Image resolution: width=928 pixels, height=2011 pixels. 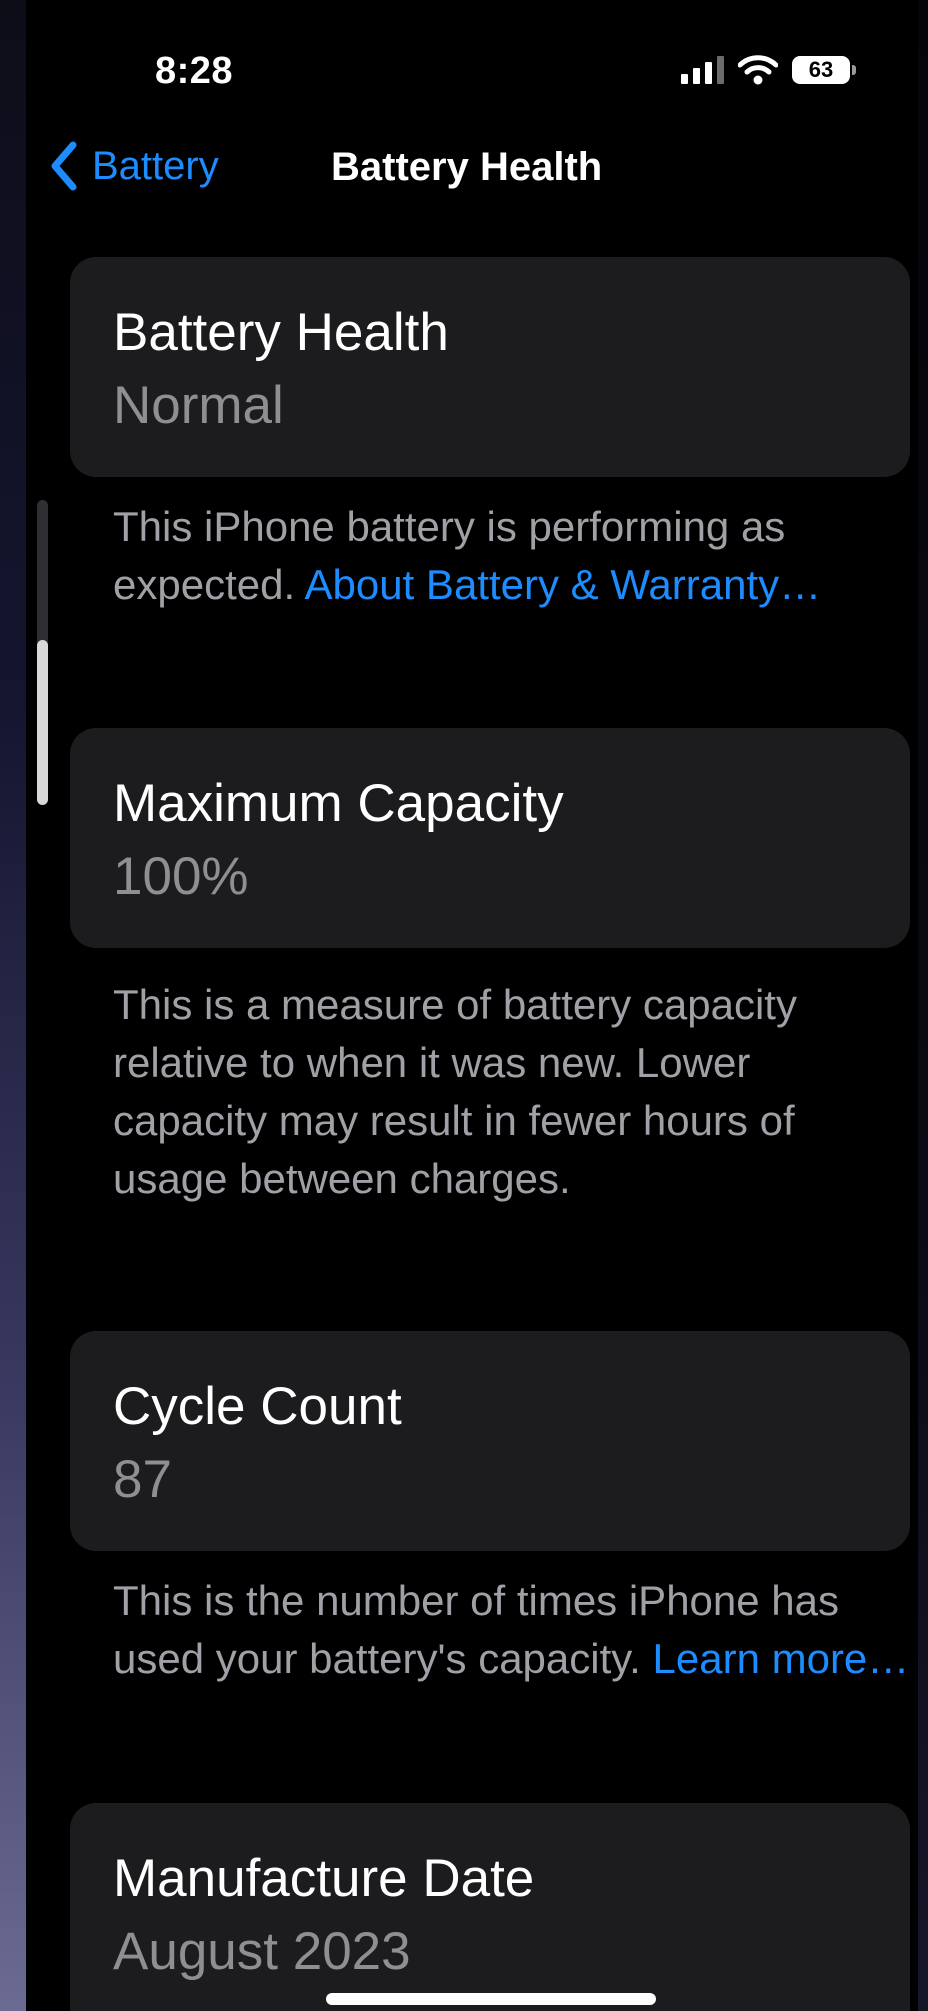 I want to click on manufacture-date-title: Manufacture Date, so click(x=324, y=1878).